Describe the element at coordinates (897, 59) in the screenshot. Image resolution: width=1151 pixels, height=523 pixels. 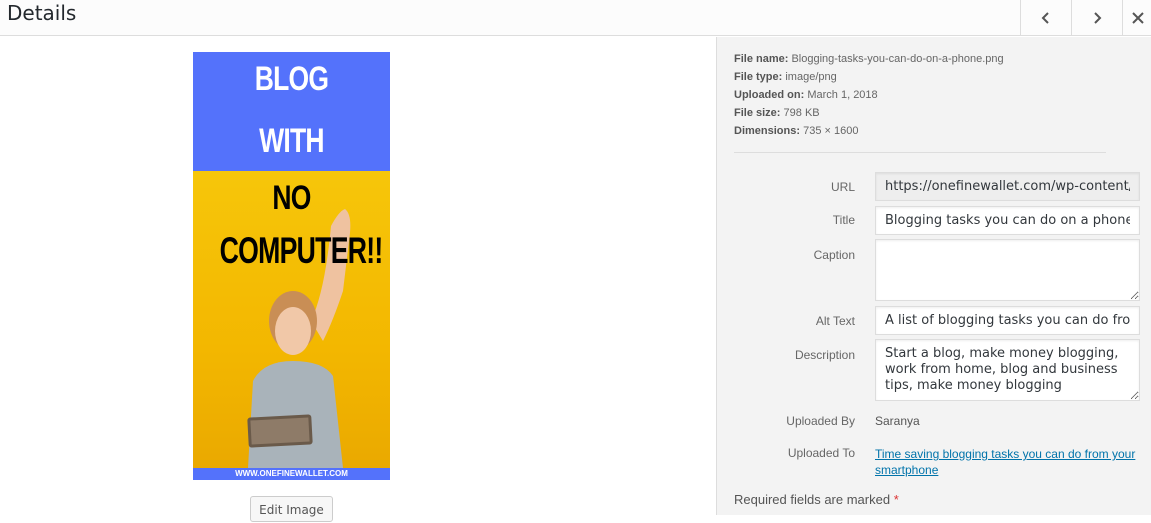
I see `file-name-value: Blogging-tasks-you-can-do-on-a-phone.png` at that location.